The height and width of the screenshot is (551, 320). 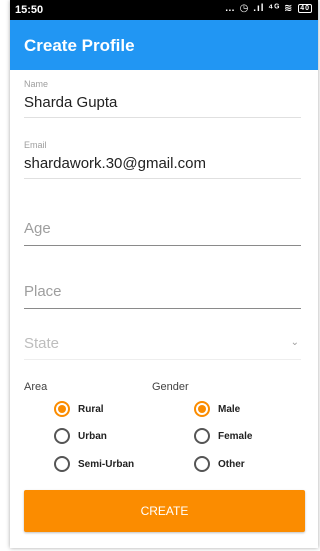 I want to click on create-button: CREATE, so click(x=164, y=511).